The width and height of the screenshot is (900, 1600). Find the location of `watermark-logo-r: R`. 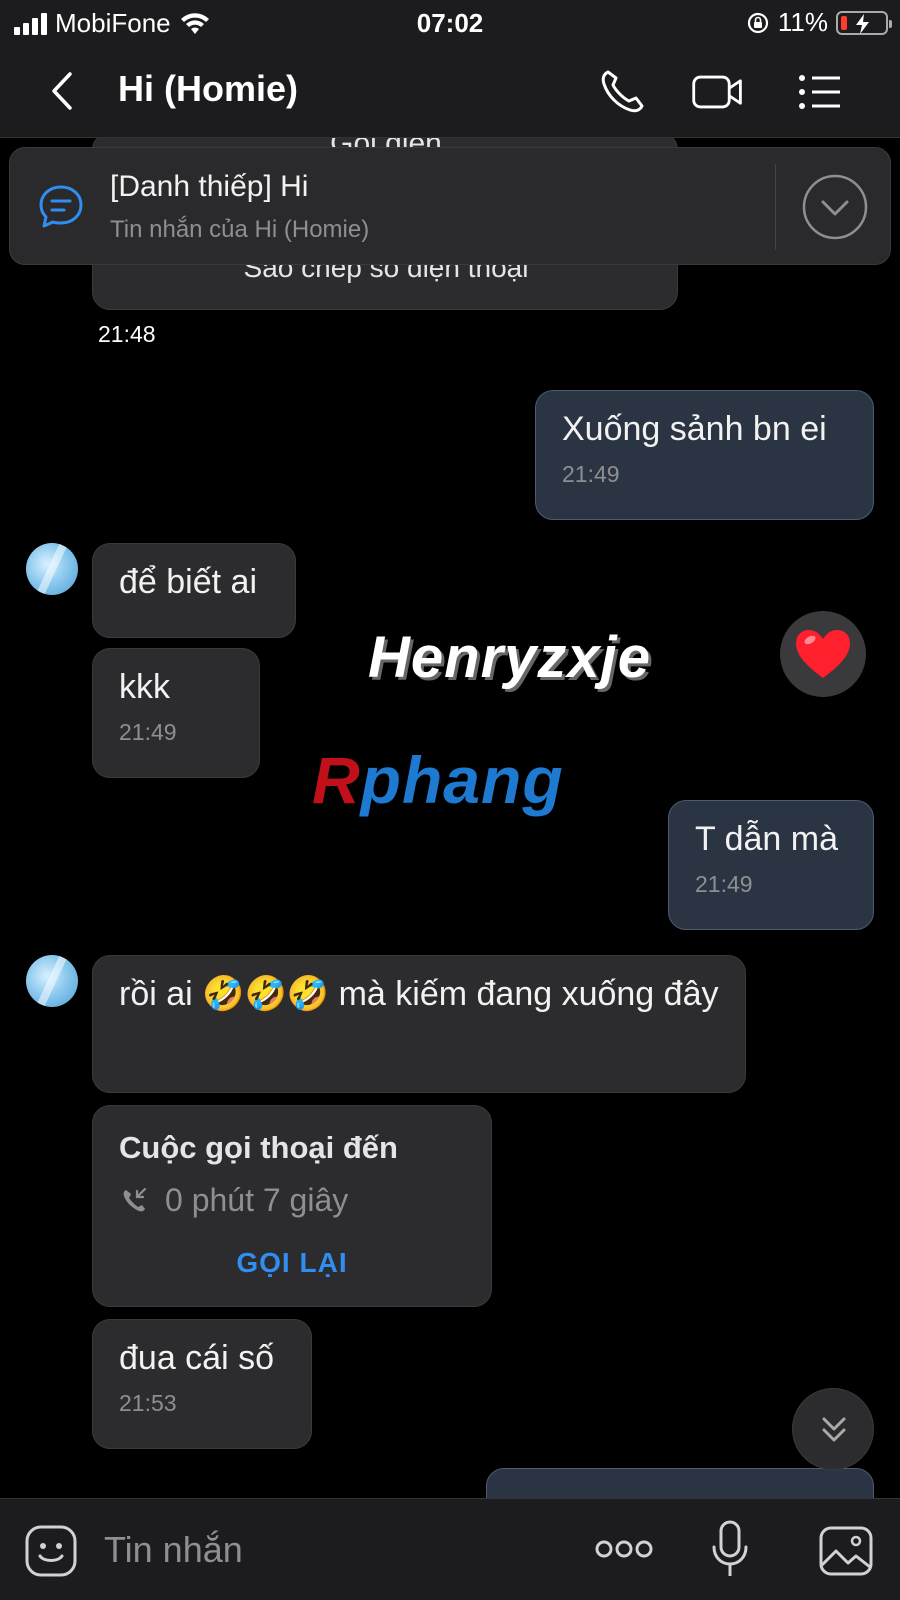

watermark-logo-r: R is located at coordinates (336, 780).